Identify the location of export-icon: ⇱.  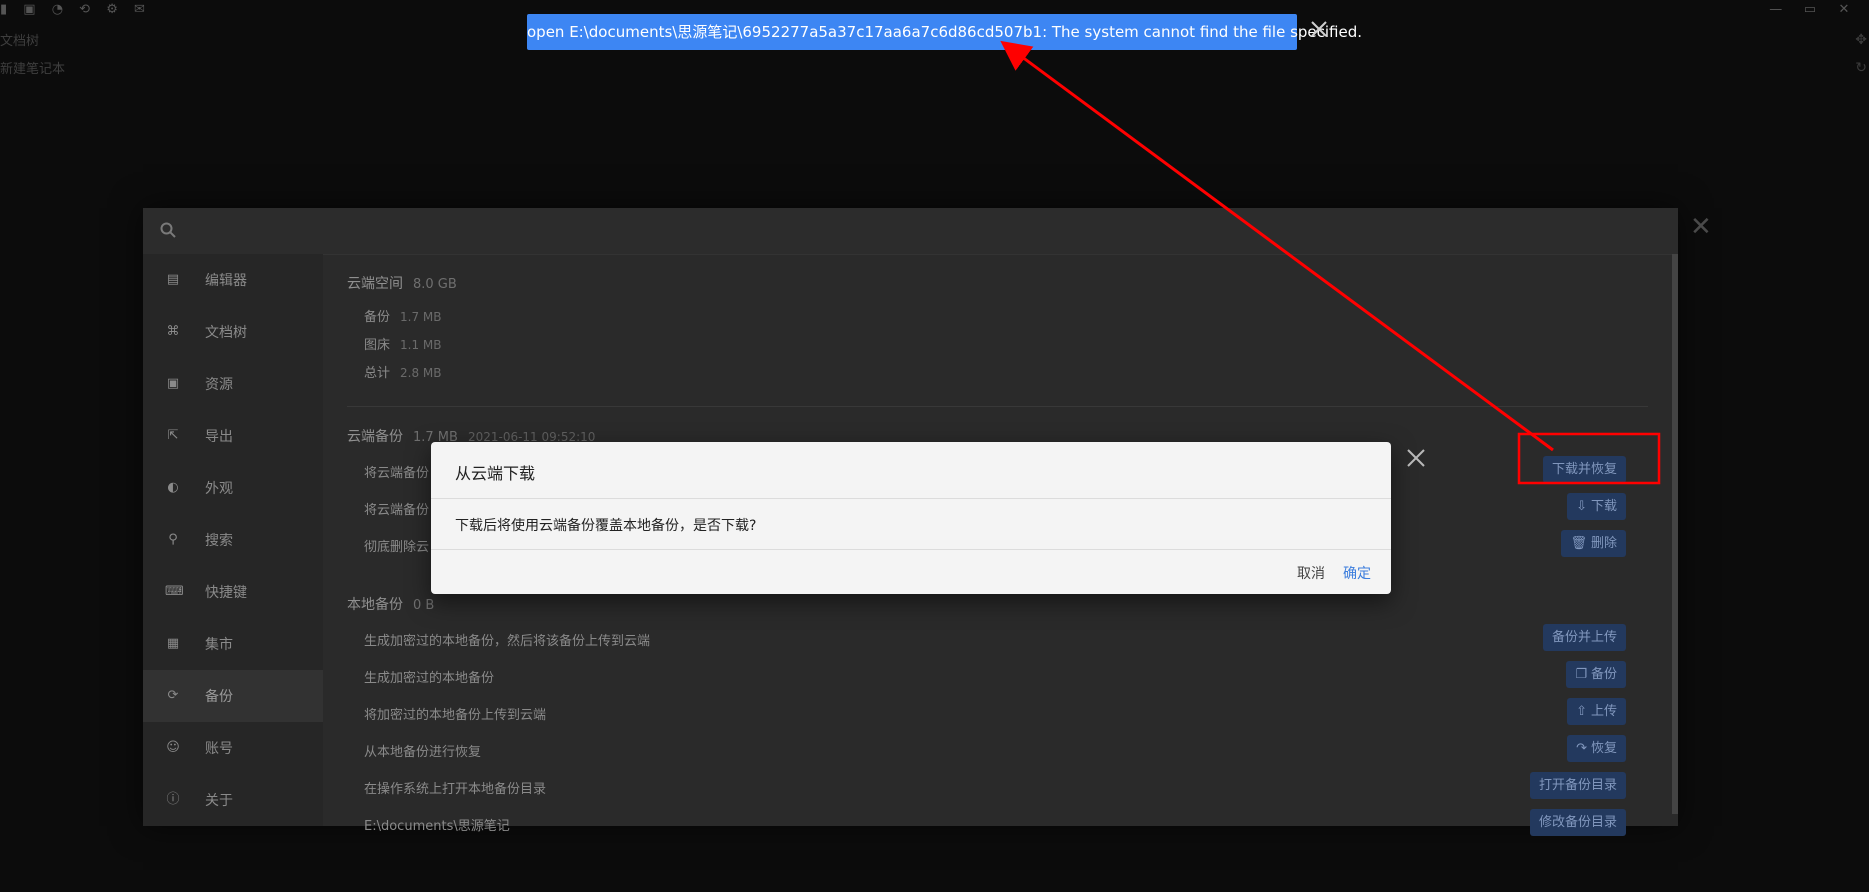
(173, 435).